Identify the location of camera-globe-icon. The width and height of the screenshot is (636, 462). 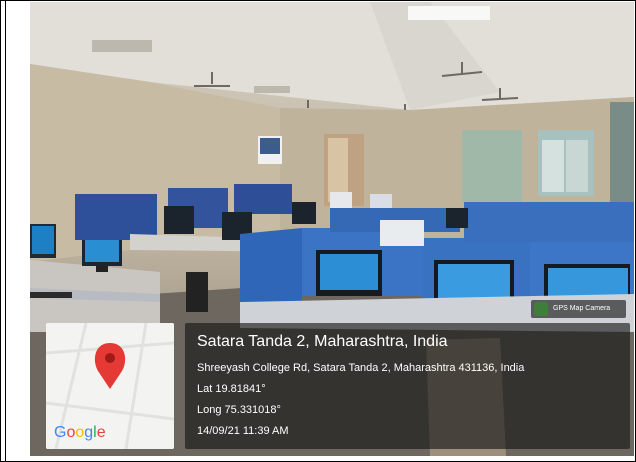
(541, 309).